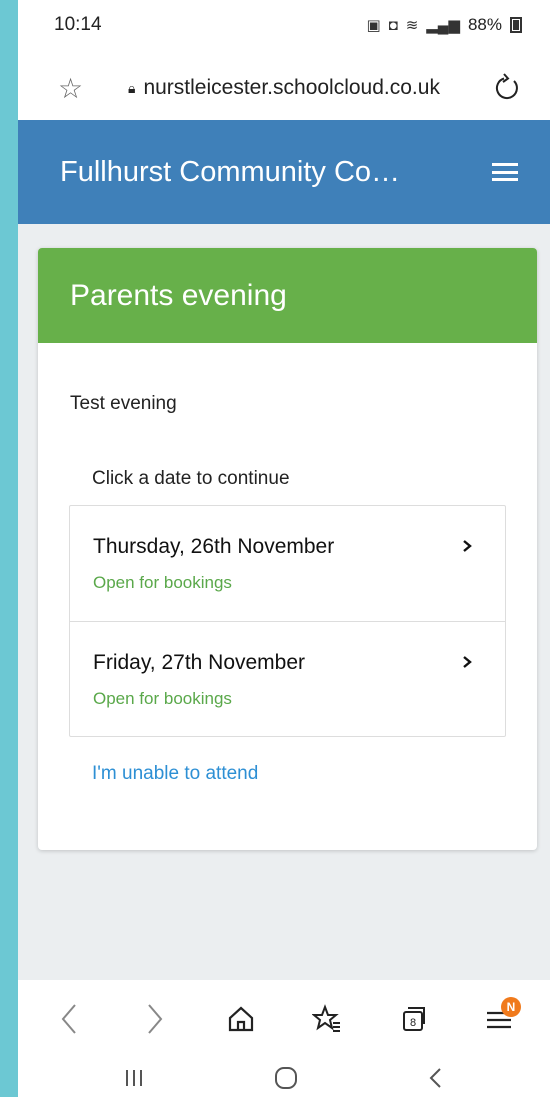 The width and height of the screenshot is (550, 1097). I want to click on home-icon, so click(241, 1019).